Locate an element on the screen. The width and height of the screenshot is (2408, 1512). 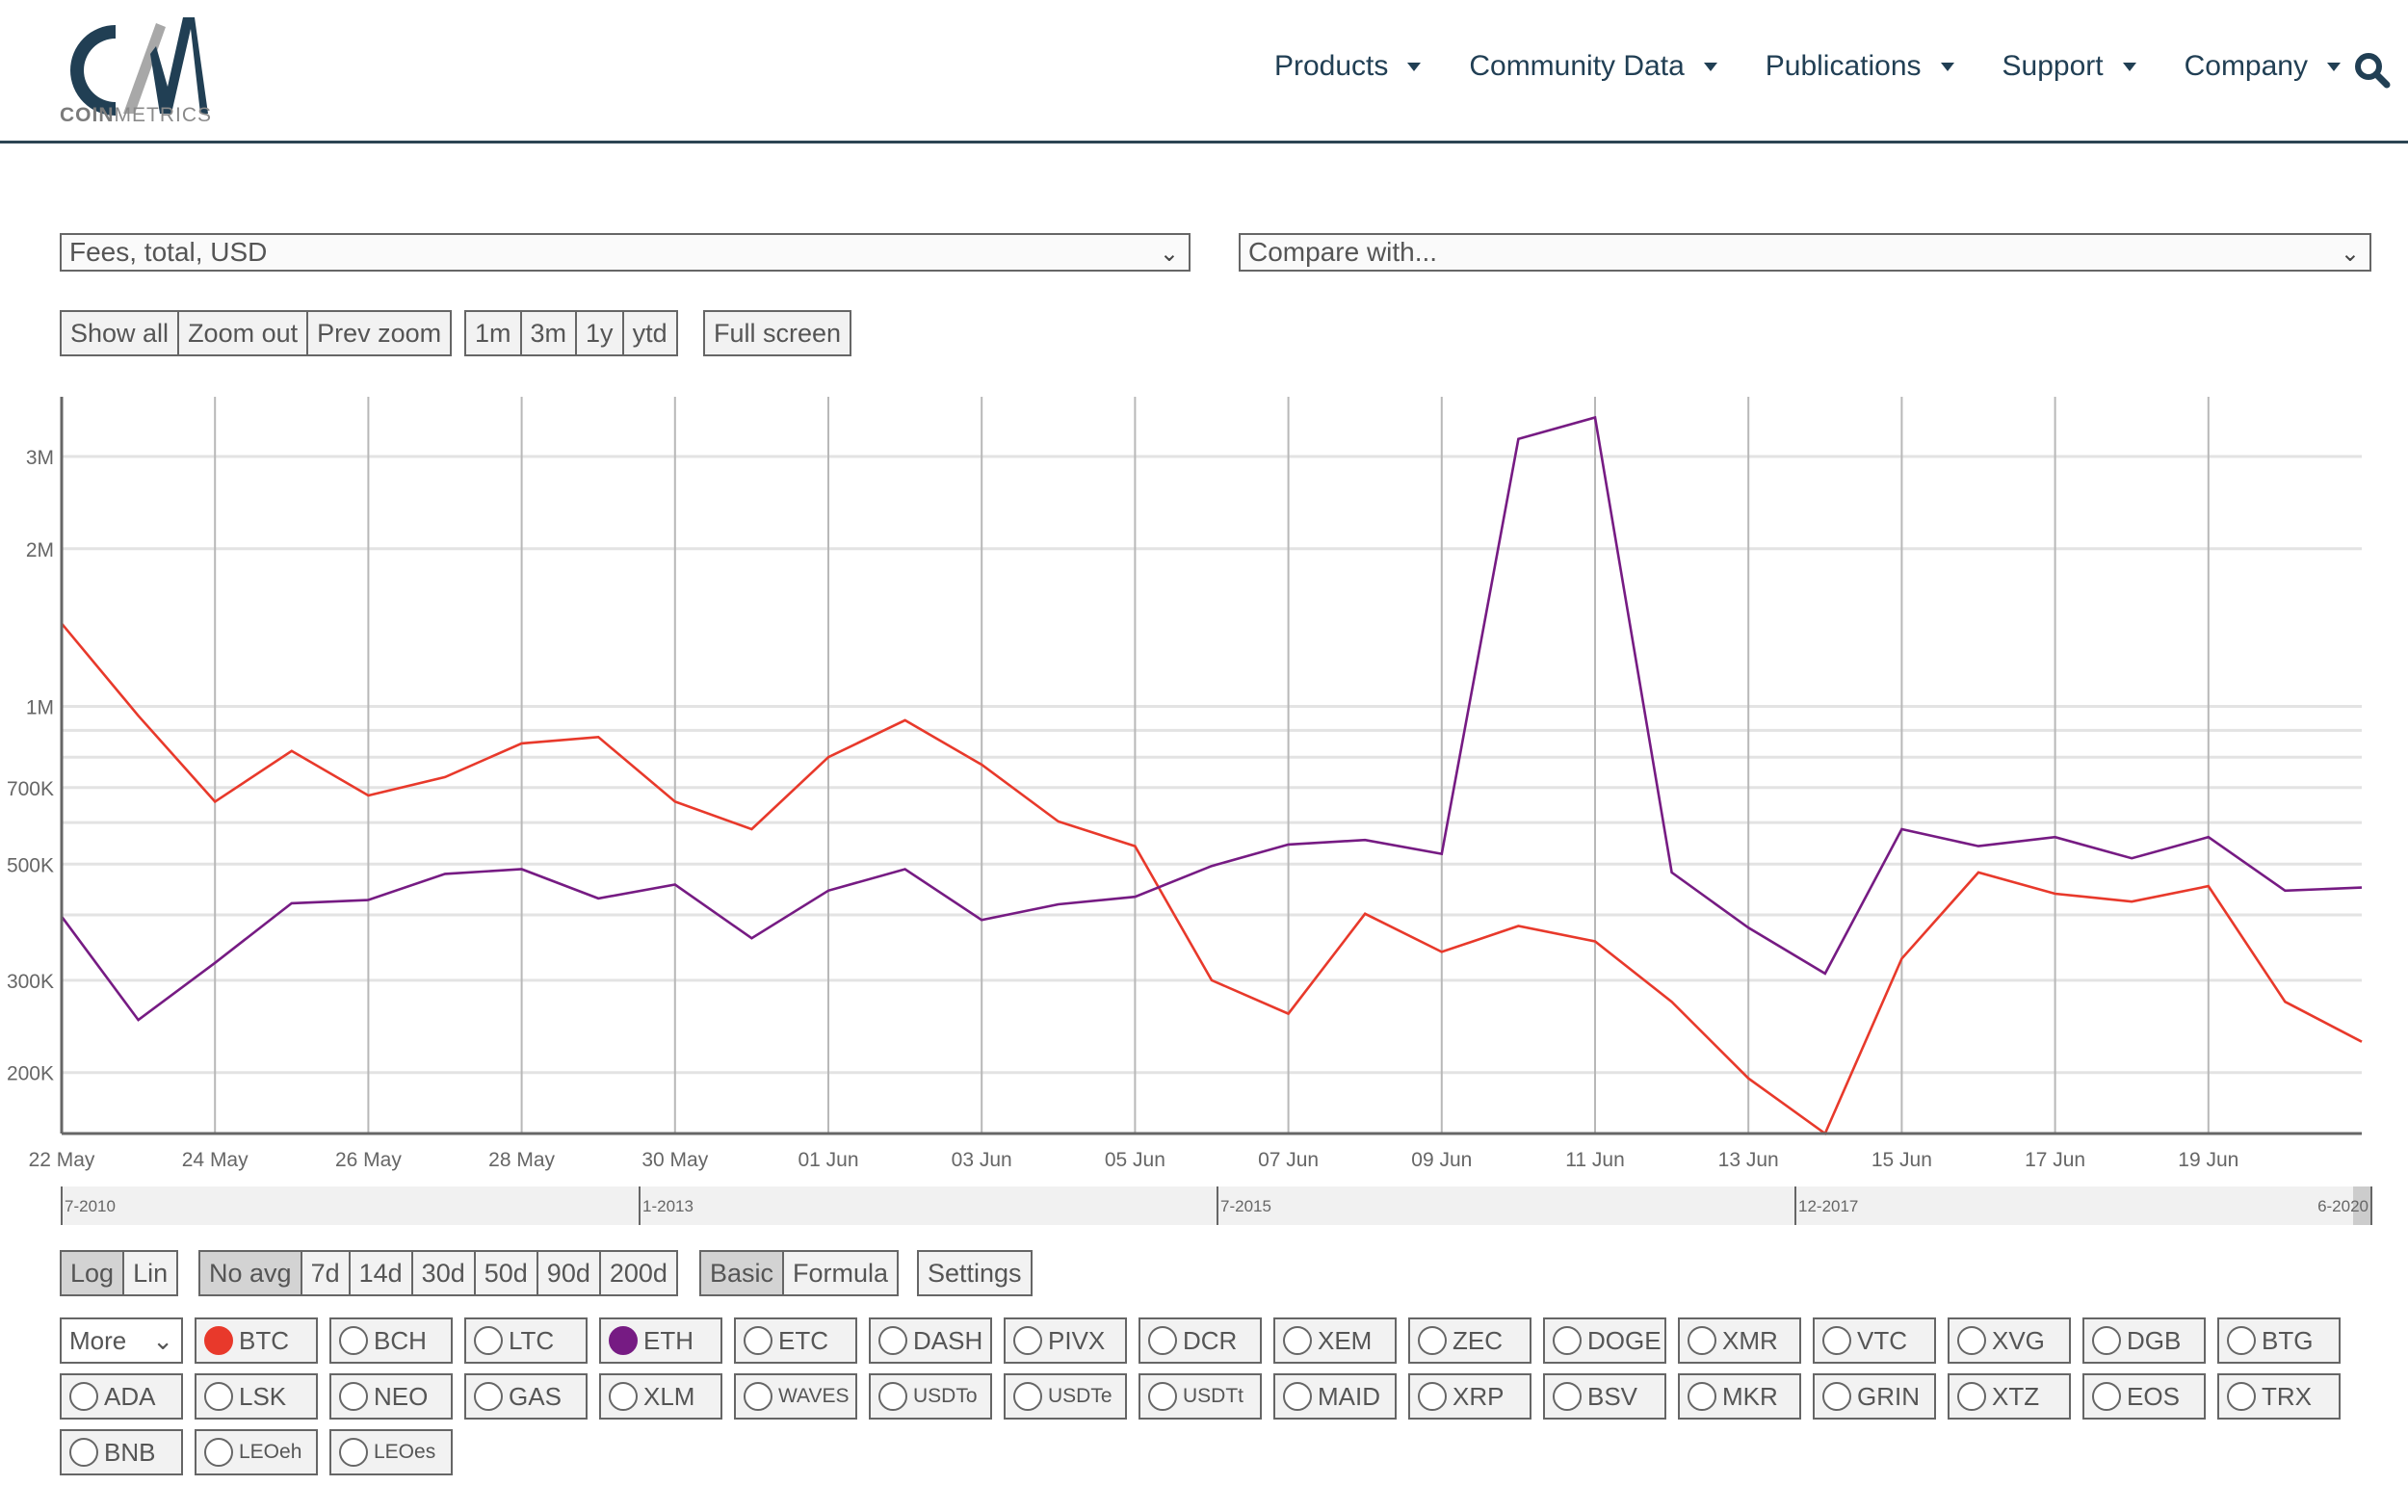
show-all-button: Show all is located at coordinates (120, 333).